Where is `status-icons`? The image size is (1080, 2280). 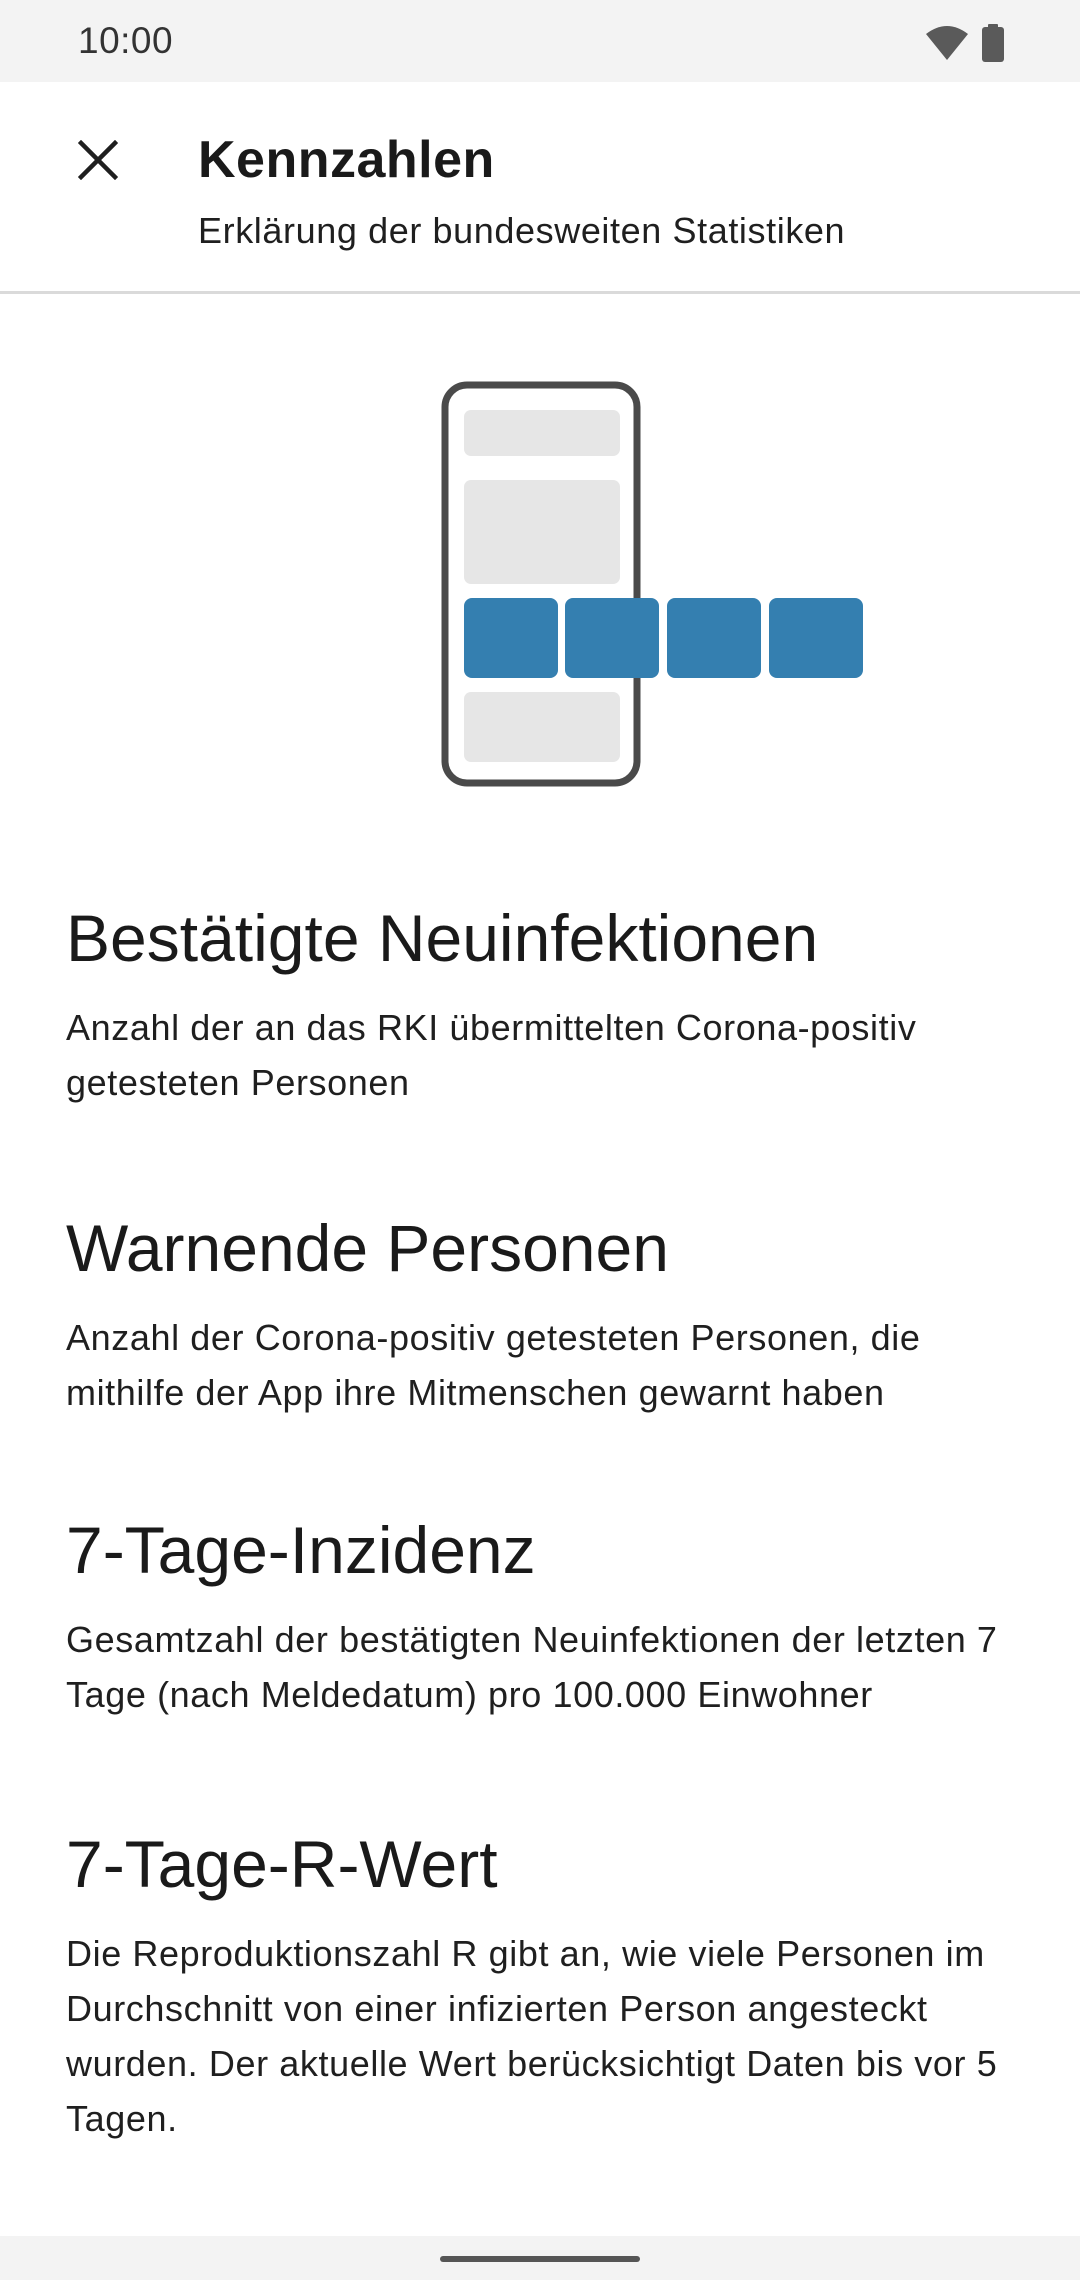 status-icons is located at coordinates (965, 45).